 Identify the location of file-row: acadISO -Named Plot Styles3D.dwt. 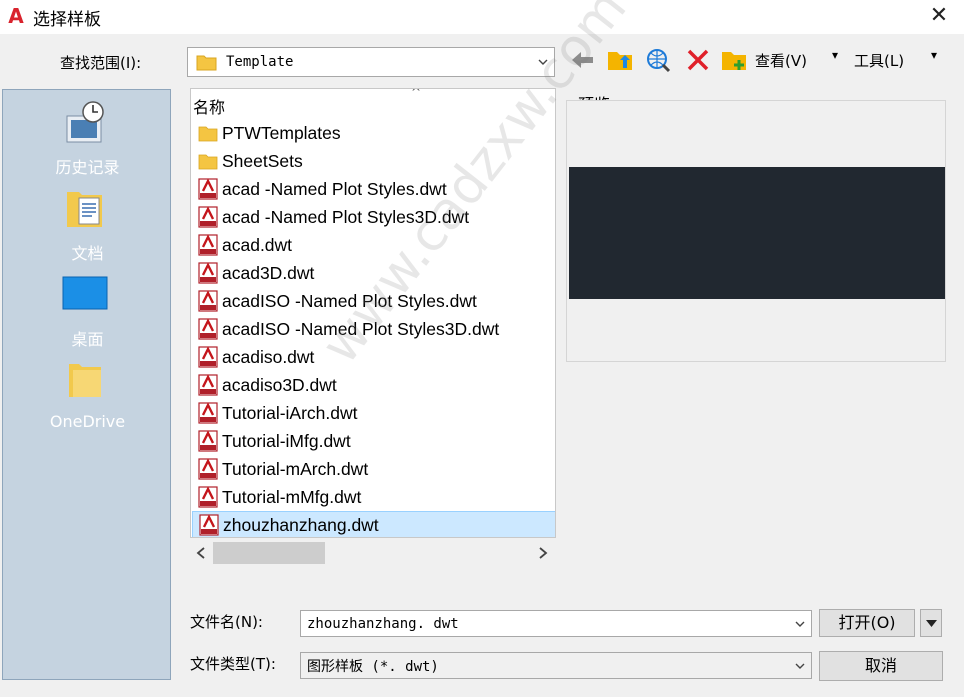
(373, 329).